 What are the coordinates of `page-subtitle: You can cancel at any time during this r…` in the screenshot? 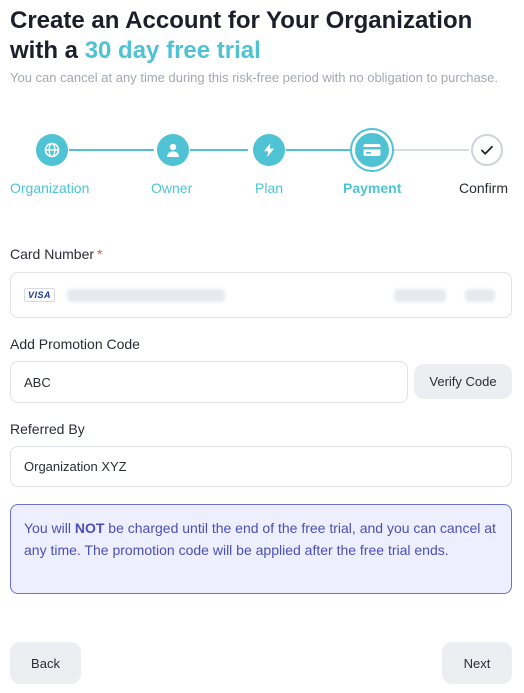 It's located at (254, 77).